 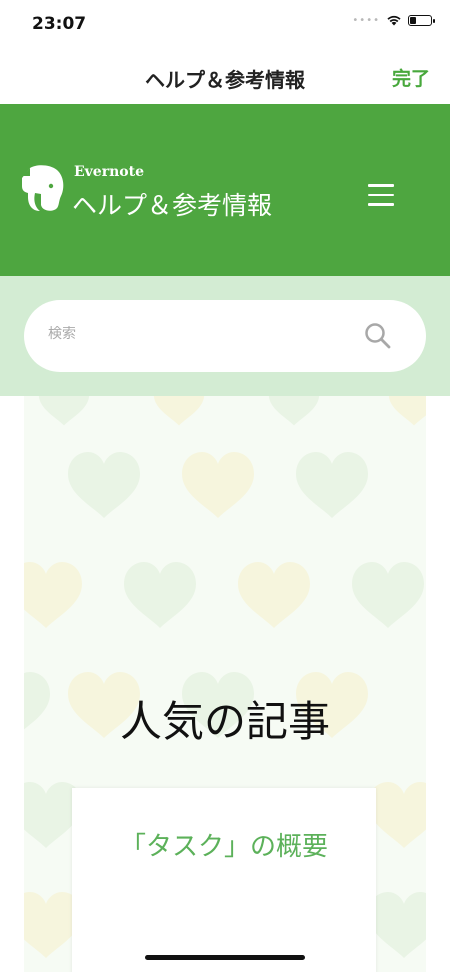 What do you see at coordinates (198, 334) in the screenshot?
I see `search-input` at bounding box center [198, 334].